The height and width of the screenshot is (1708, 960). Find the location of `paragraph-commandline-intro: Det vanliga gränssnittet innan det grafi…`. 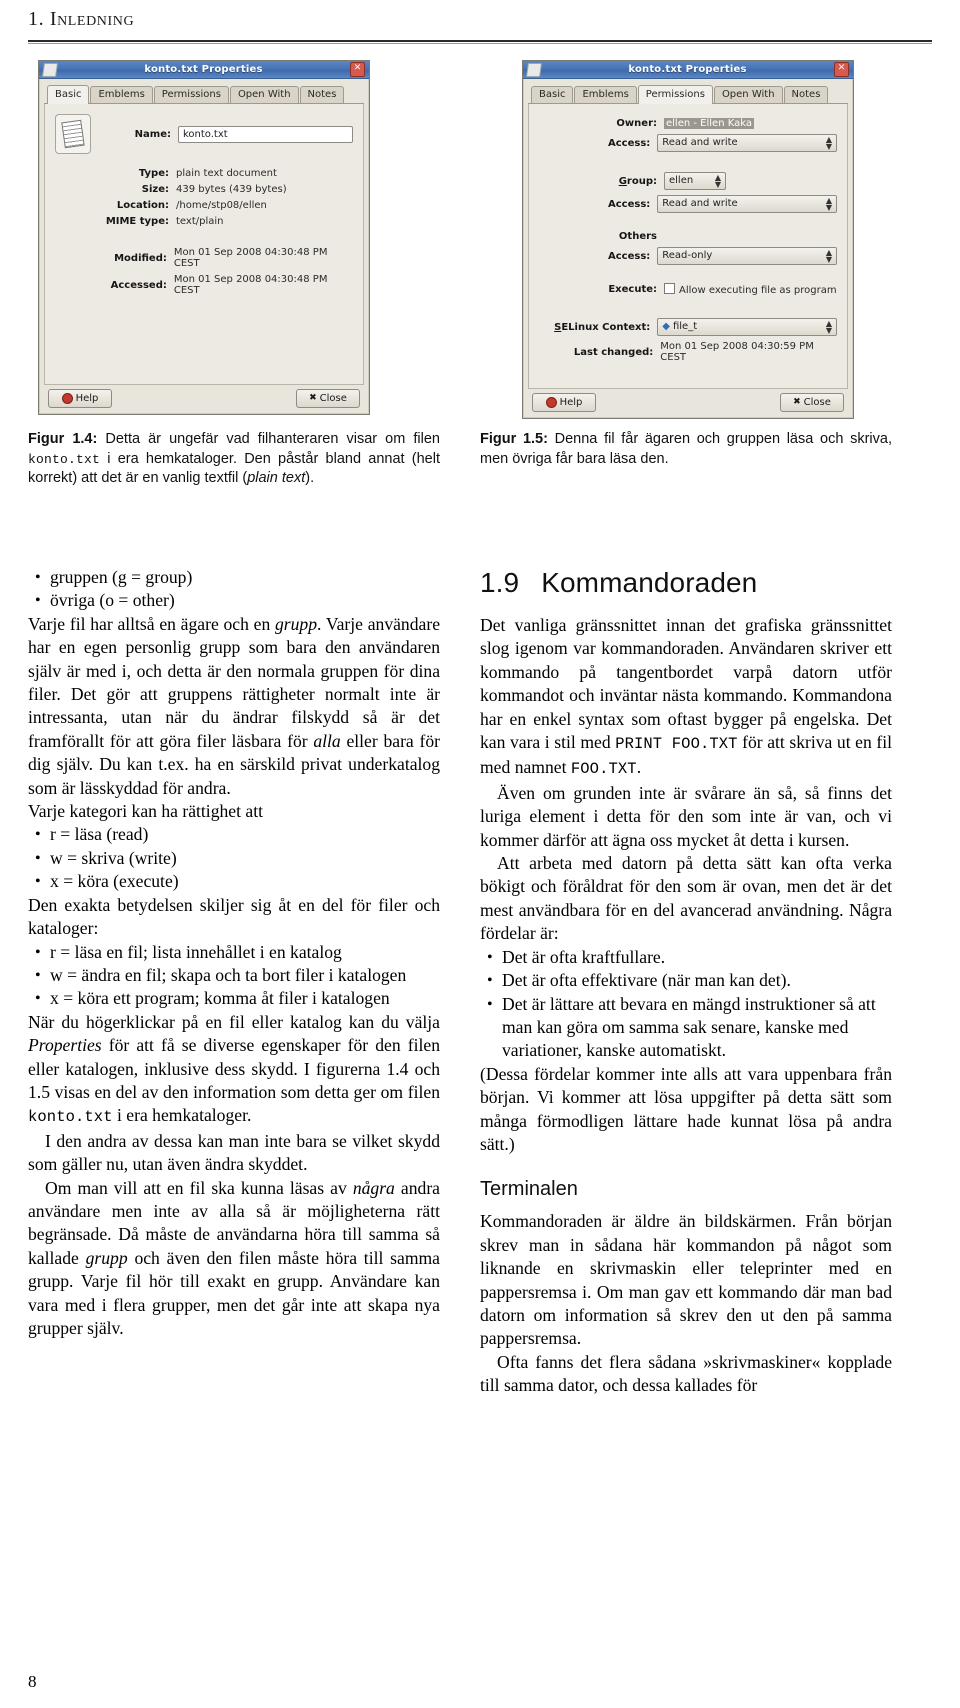

paragraph-commandline-intro: Det vanliga gränssnittet innan det grafi… is located at coordinates (686, 697).